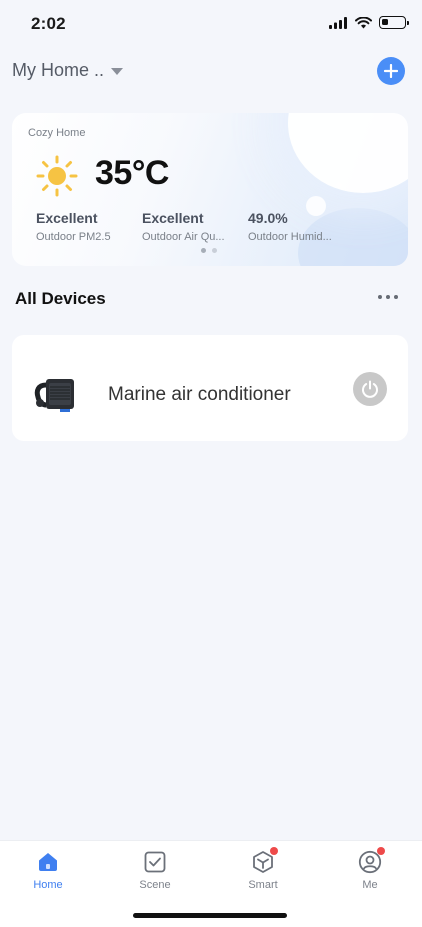 Image resolution: width=422 pixels, height=927 pixels. What do you see at coordinates (199, 394) in the screenshot?
I see `device-name: Marine air conditioner` at bounding box center [199, 394].